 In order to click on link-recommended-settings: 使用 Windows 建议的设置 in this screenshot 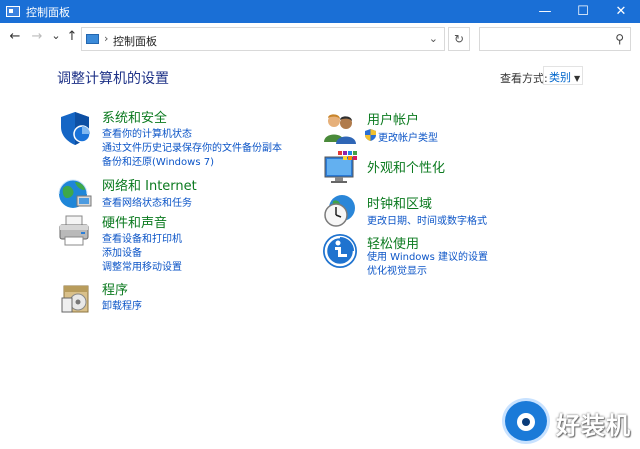, I will do `click(427, 255)`.